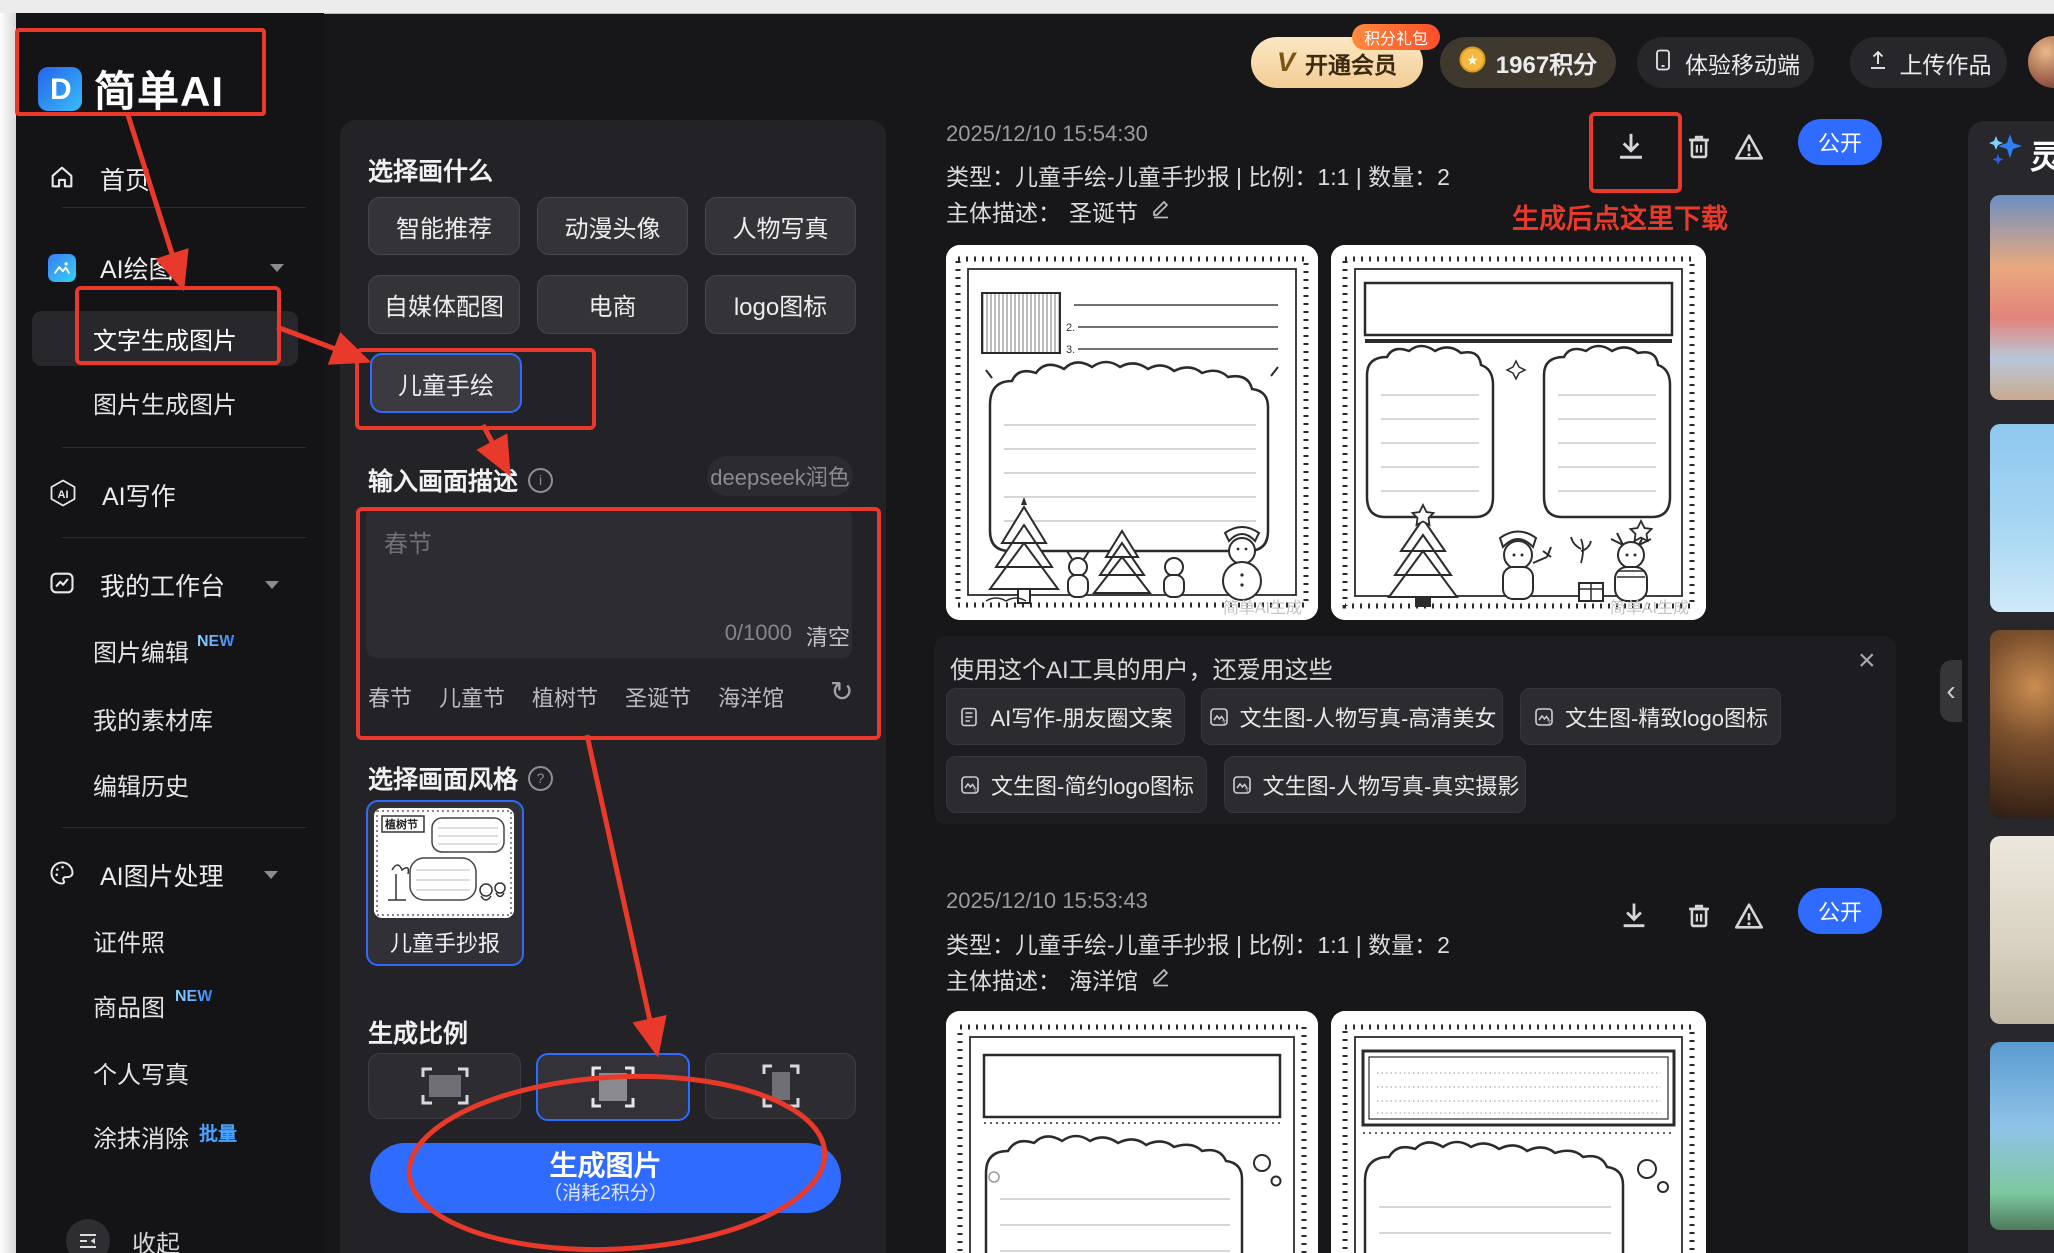 The height and width of the screenshot is (1253, 2054). What do you see at coordinates (828, 636) in the screenshot?
I see `clear-button: 清空` at bounding box center [828, 636].